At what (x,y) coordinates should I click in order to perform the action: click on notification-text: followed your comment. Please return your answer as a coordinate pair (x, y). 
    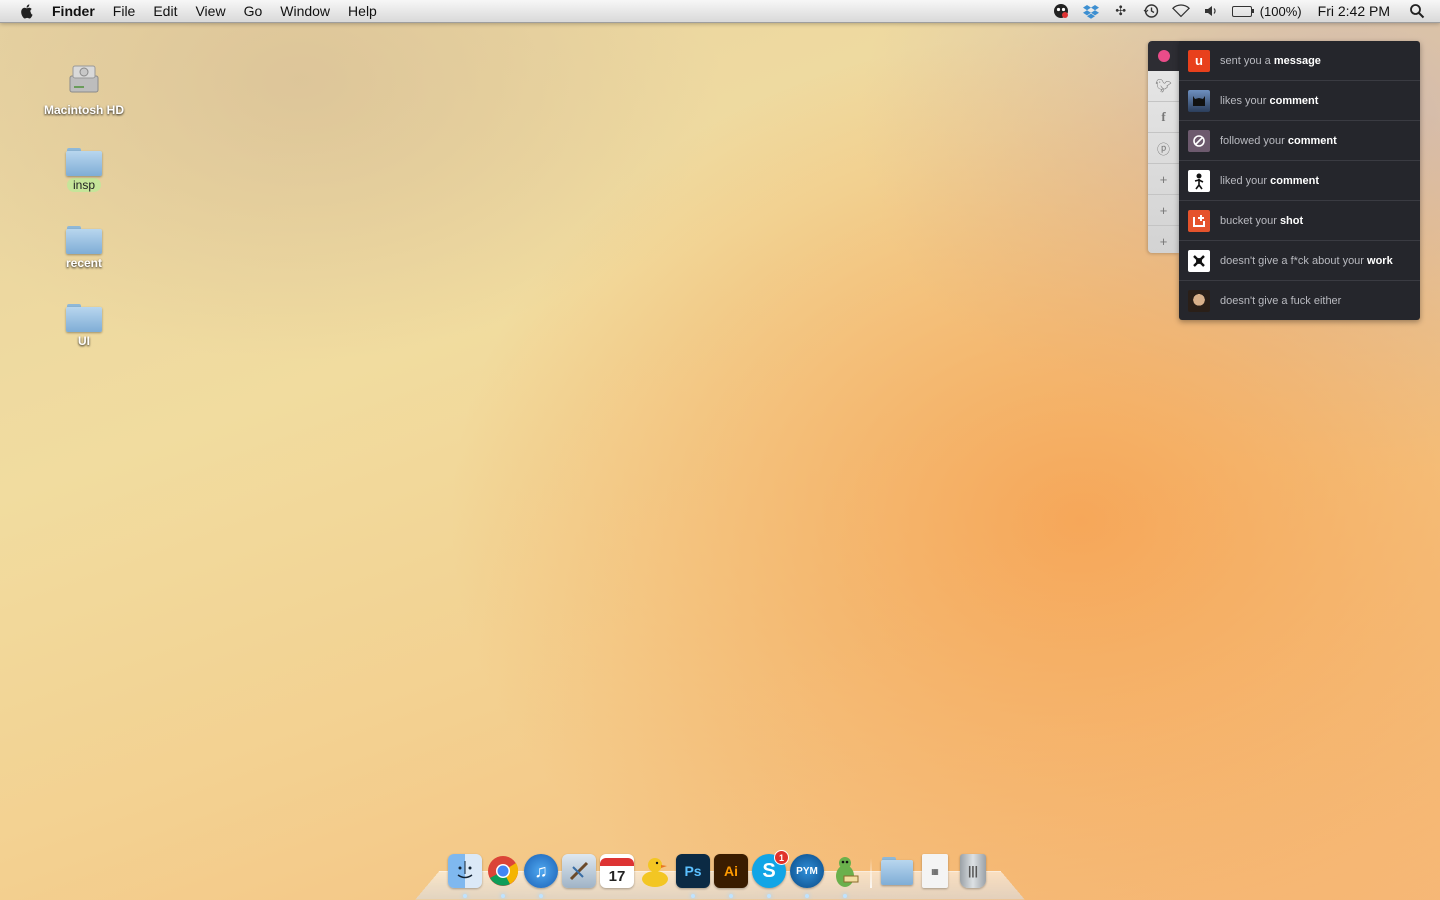
    Looking at the image, I should click on (1278, 140).